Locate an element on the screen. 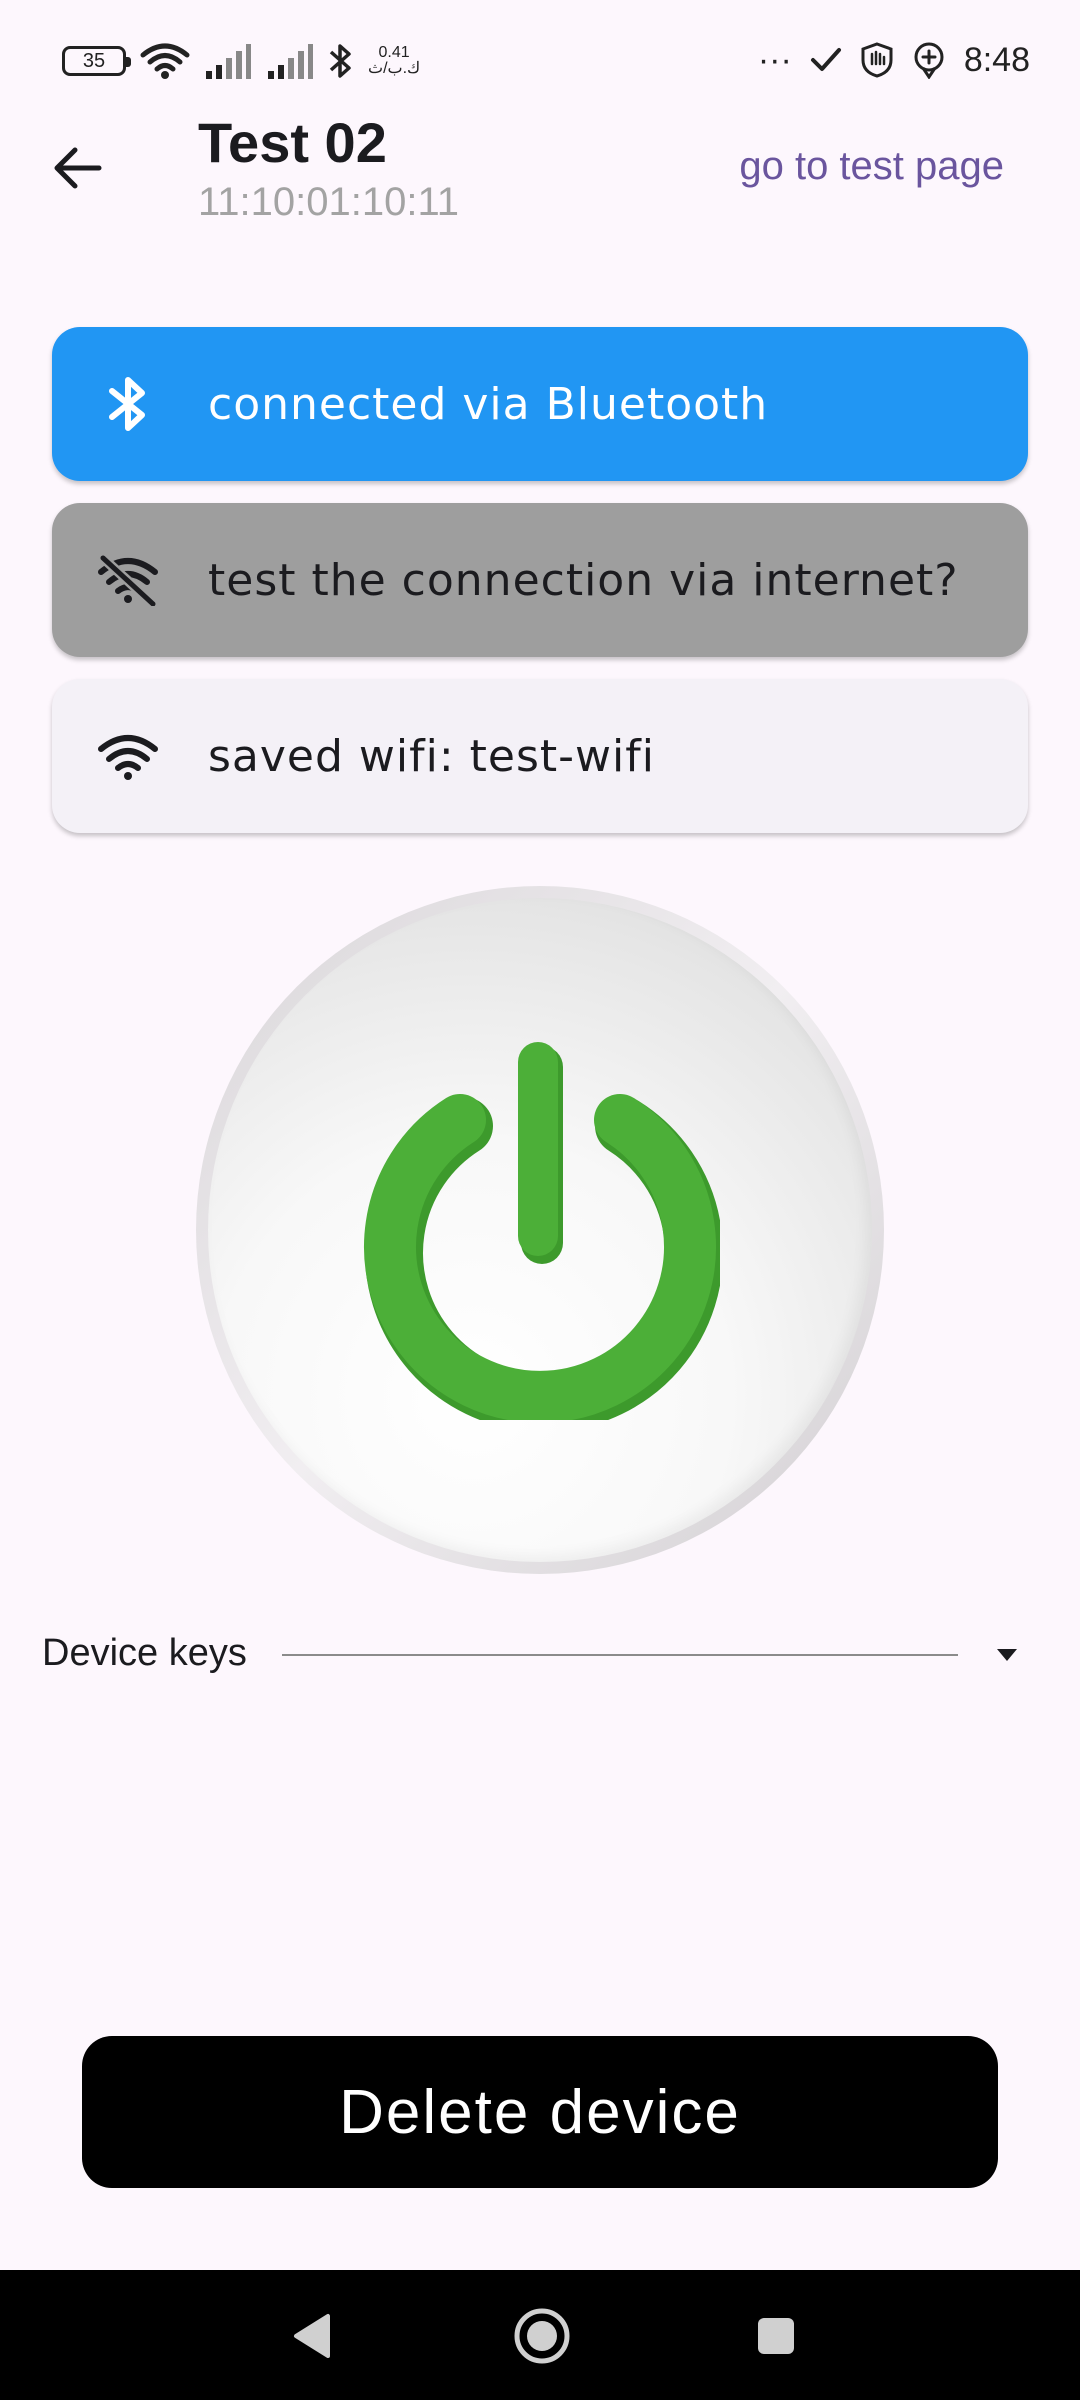 This screenshot has height=2400, width=1080. page-title: Test 02 is located at coordinates (292, 142).